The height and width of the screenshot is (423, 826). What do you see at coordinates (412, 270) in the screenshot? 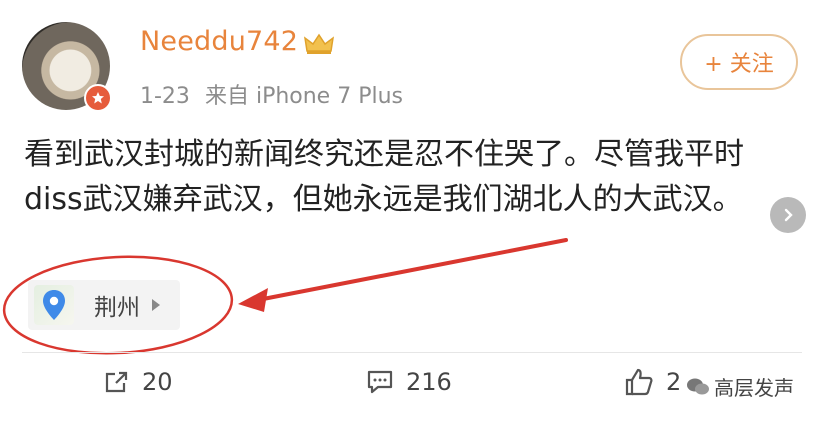
I see `annotation-arrow-shaft` at bounding box center [412, 270].